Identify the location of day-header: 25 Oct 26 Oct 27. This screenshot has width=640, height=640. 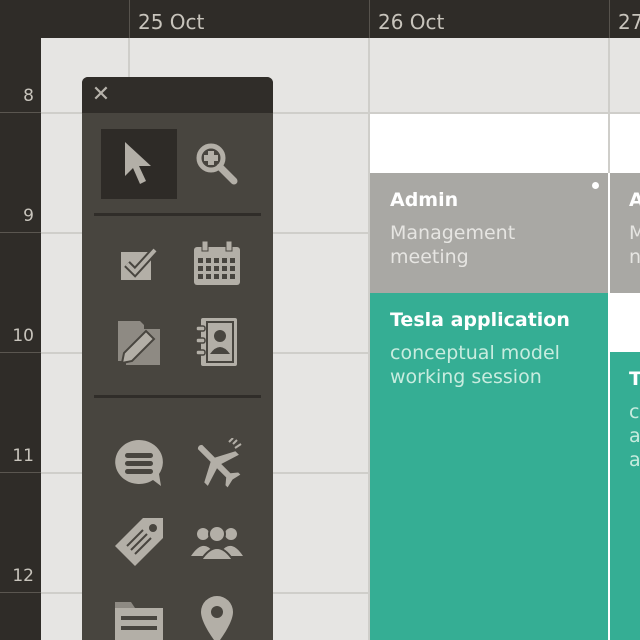
(320, 19).